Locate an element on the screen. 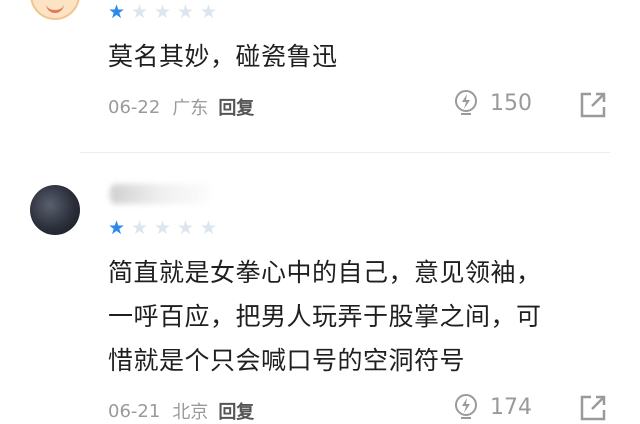 This screenshot has width=640, height=424. review-content-line: 惜就是个只会喊口号的空洞符号 is located at coordinates (287, 360).